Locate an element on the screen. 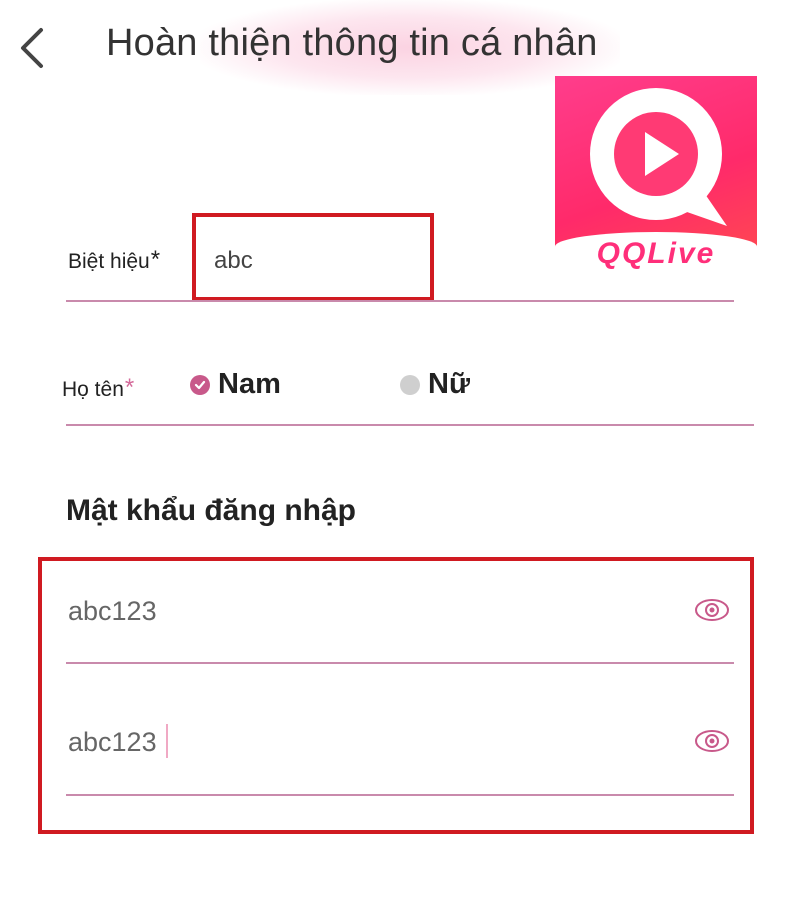  password-underline is located at coordinates (400, 663).